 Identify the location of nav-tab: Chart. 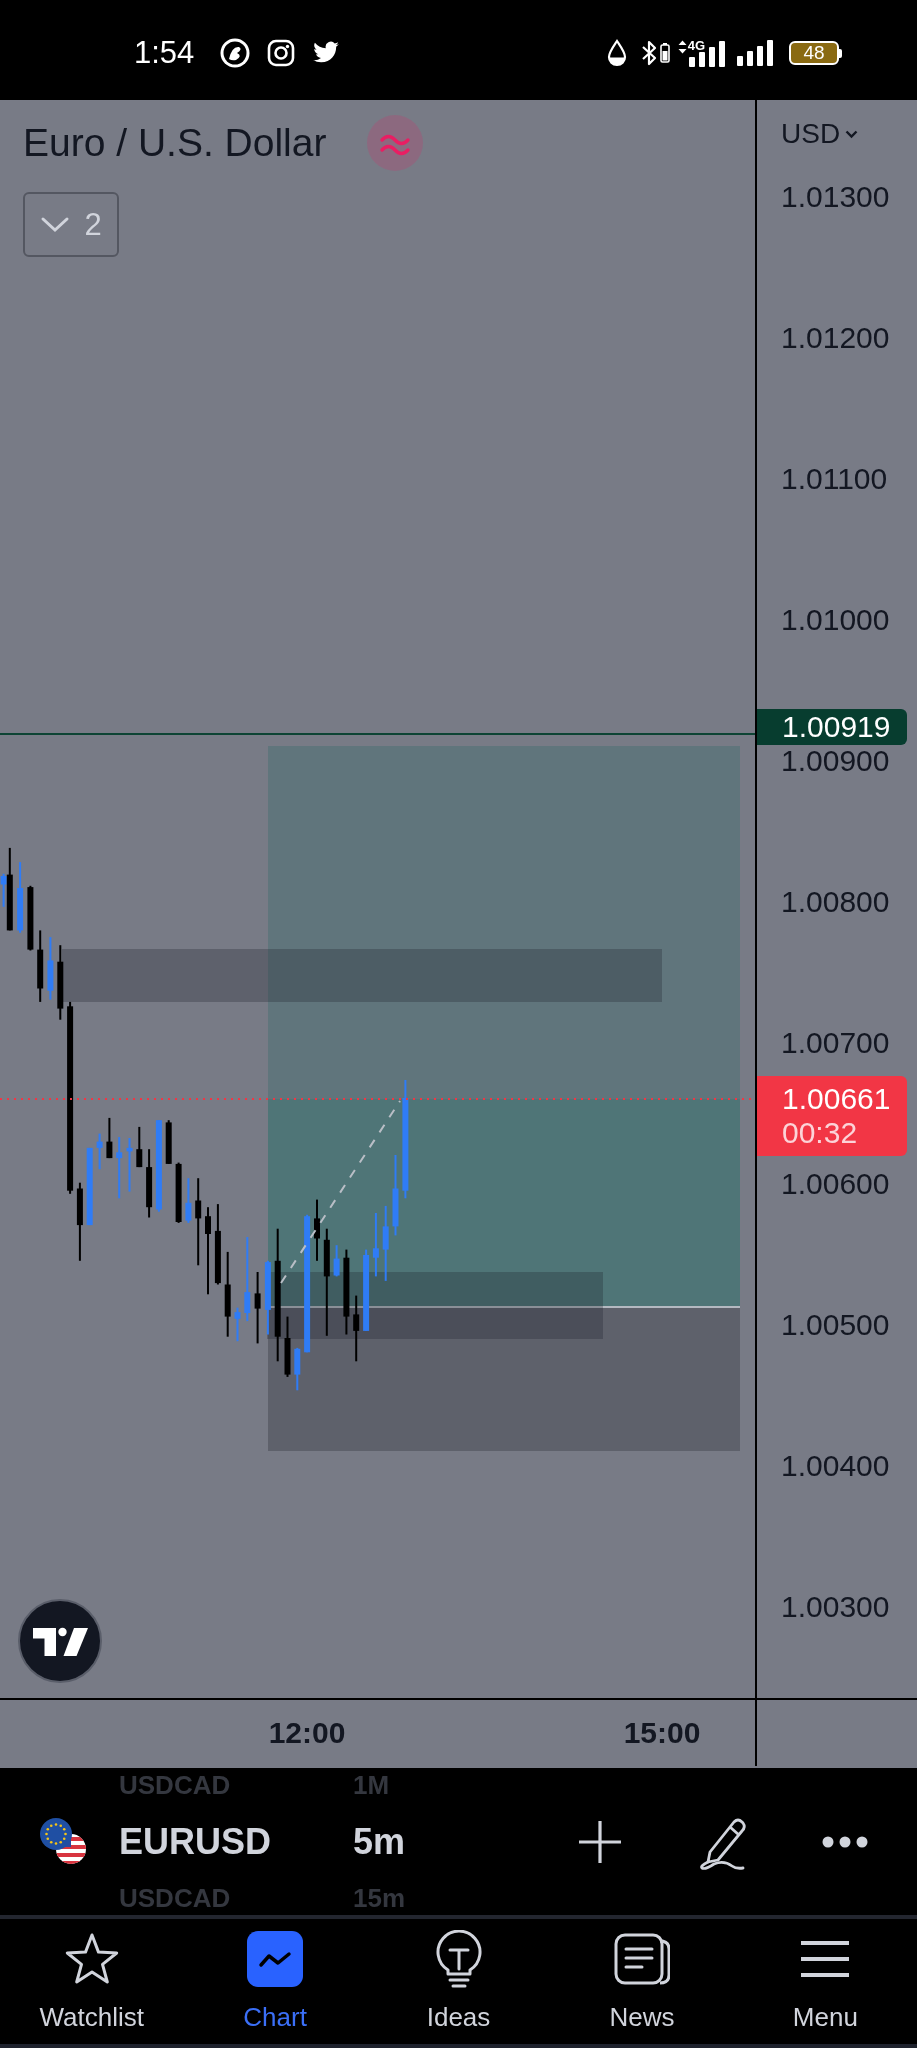
(275, 1981).